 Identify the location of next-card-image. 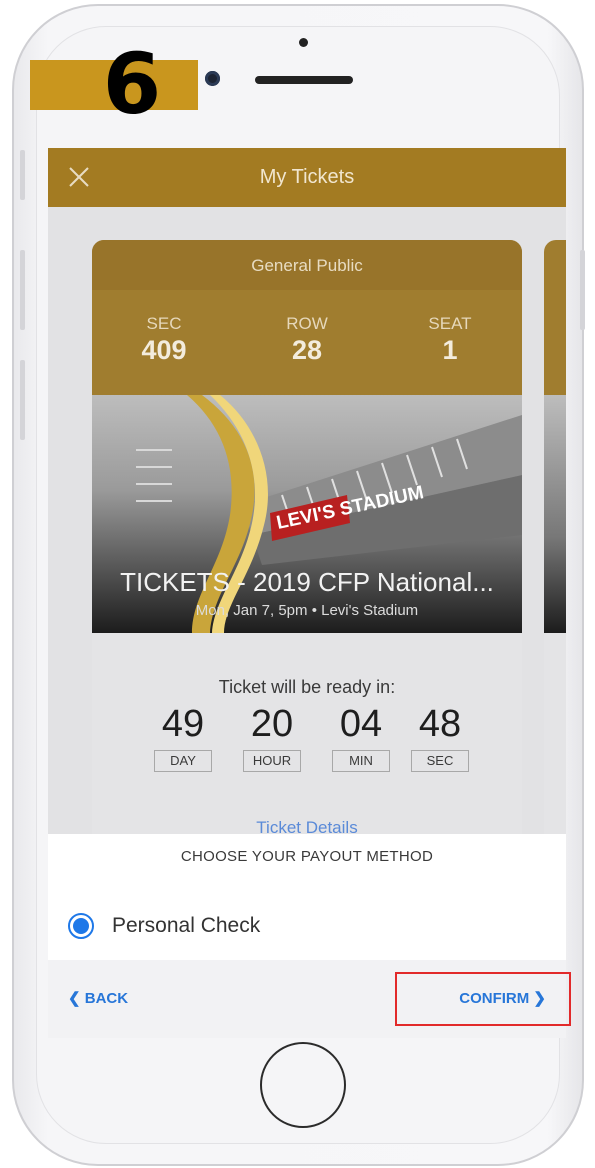
(555, 514).